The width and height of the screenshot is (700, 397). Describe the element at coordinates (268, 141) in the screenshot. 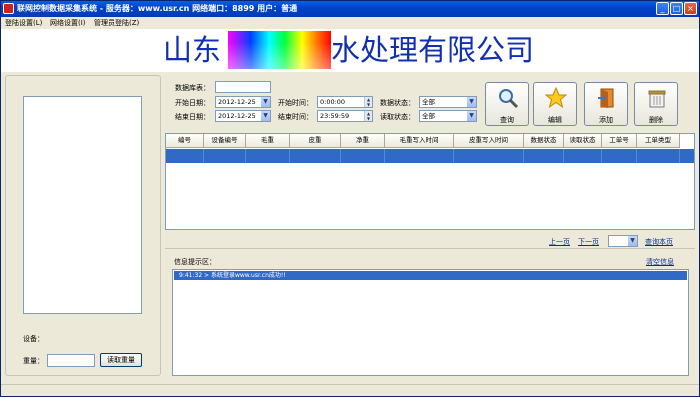

I see `column-header: 毛重` at that location.